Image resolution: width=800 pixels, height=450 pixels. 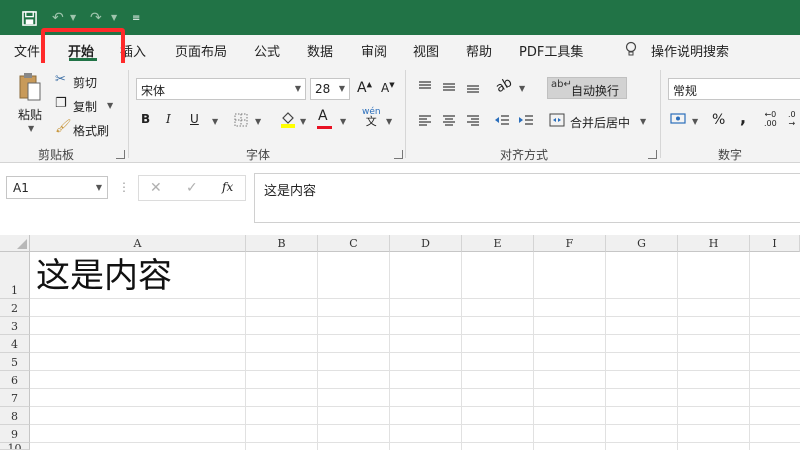 What do you see at coordinates (775, 243) in the screenshot?
I see `column-header-i: I` at bounding box center [775, 243].